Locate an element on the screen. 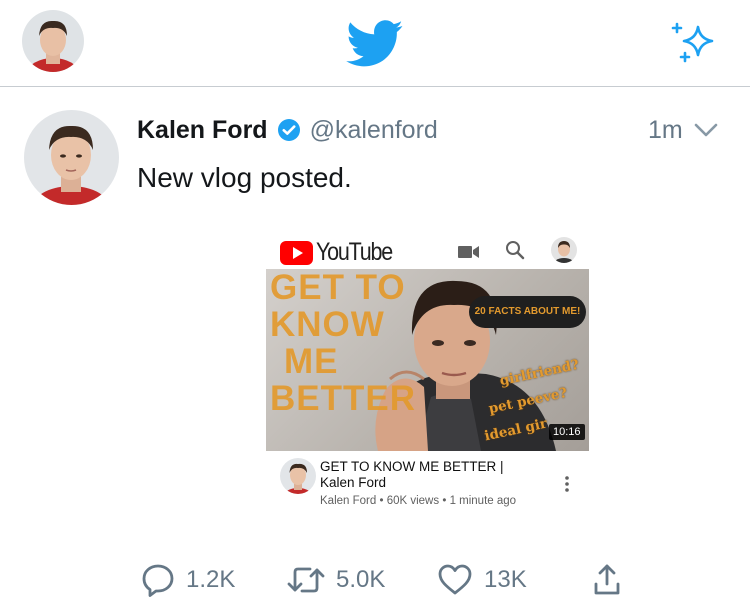 This screenshot has height=612, width=750. channel-avatar is located at coordinates (298, 476).